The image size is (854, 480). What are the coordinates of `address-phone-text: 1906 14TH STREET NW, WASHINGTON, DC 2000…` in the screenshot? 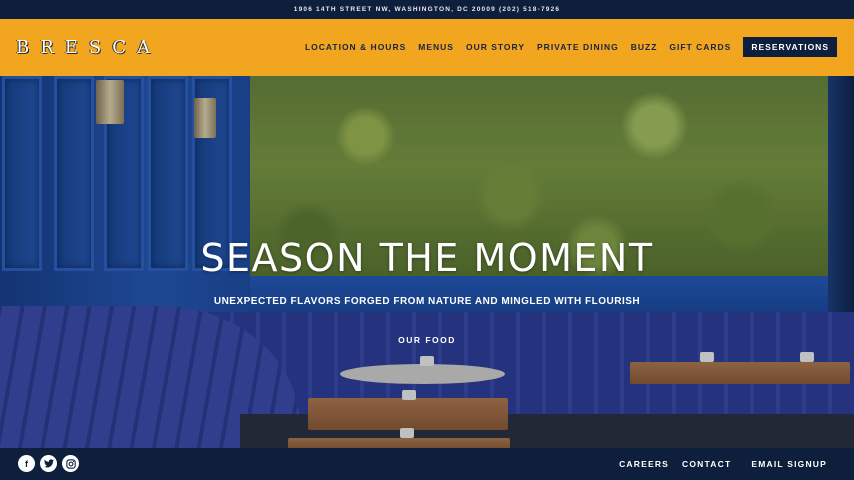 It's located at (427, 9).